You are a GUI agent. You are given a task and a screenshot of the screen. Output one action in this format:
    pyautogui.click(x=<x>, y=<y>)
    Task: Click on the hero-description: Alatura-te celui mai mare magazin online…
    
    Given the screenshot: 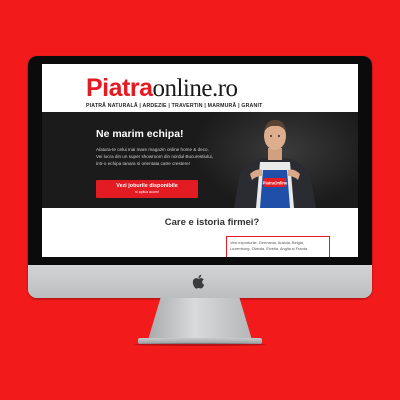 What is the action you would take?
    pyautogui.click(x=154, y=156)
    